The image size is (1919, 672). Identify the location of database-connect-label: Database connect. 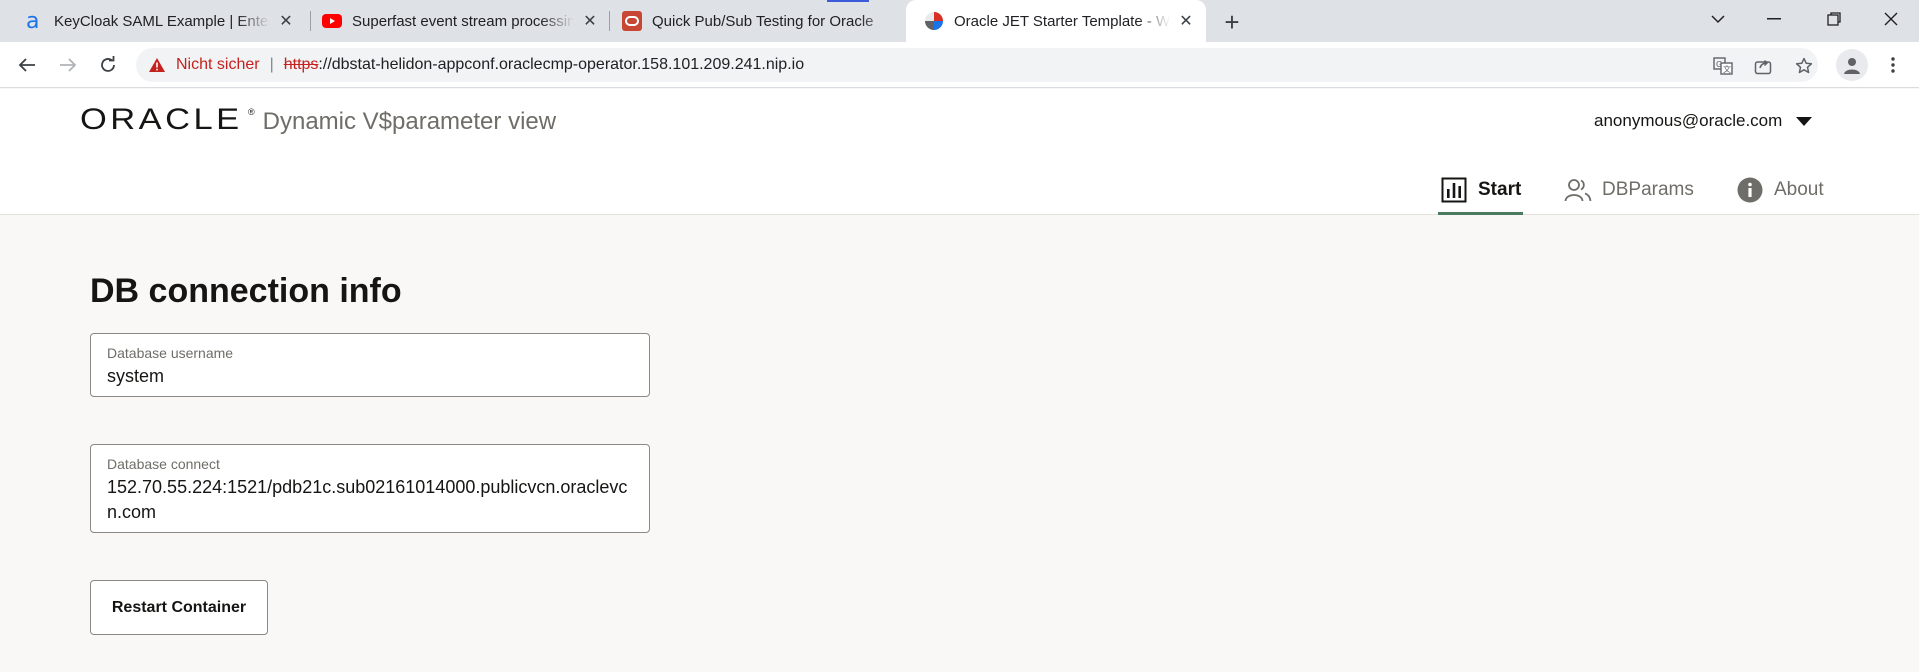
(163, 464).